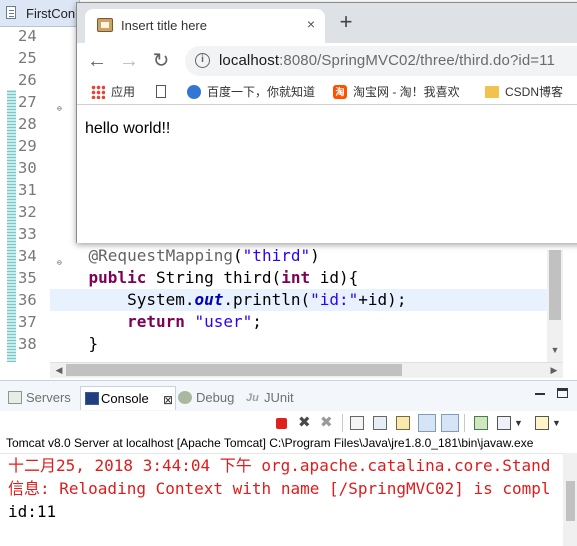 The height and width of the screenshot is (546, 577). I want to click on editor-tab-label: FirstCon, so click(51, 13).